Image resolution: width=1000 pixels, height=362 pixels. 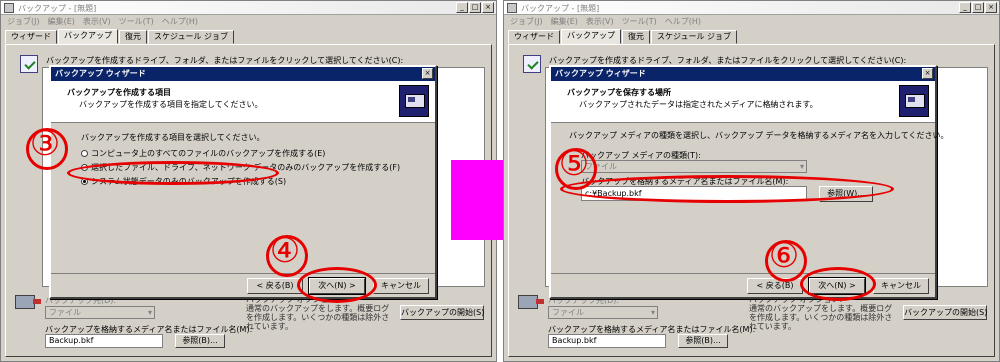 What do you see at coordinates (119, 92) in the screenshot?
I see `wizard-header-title: バックアップを作成する項目` at bounding box center [119, 92].